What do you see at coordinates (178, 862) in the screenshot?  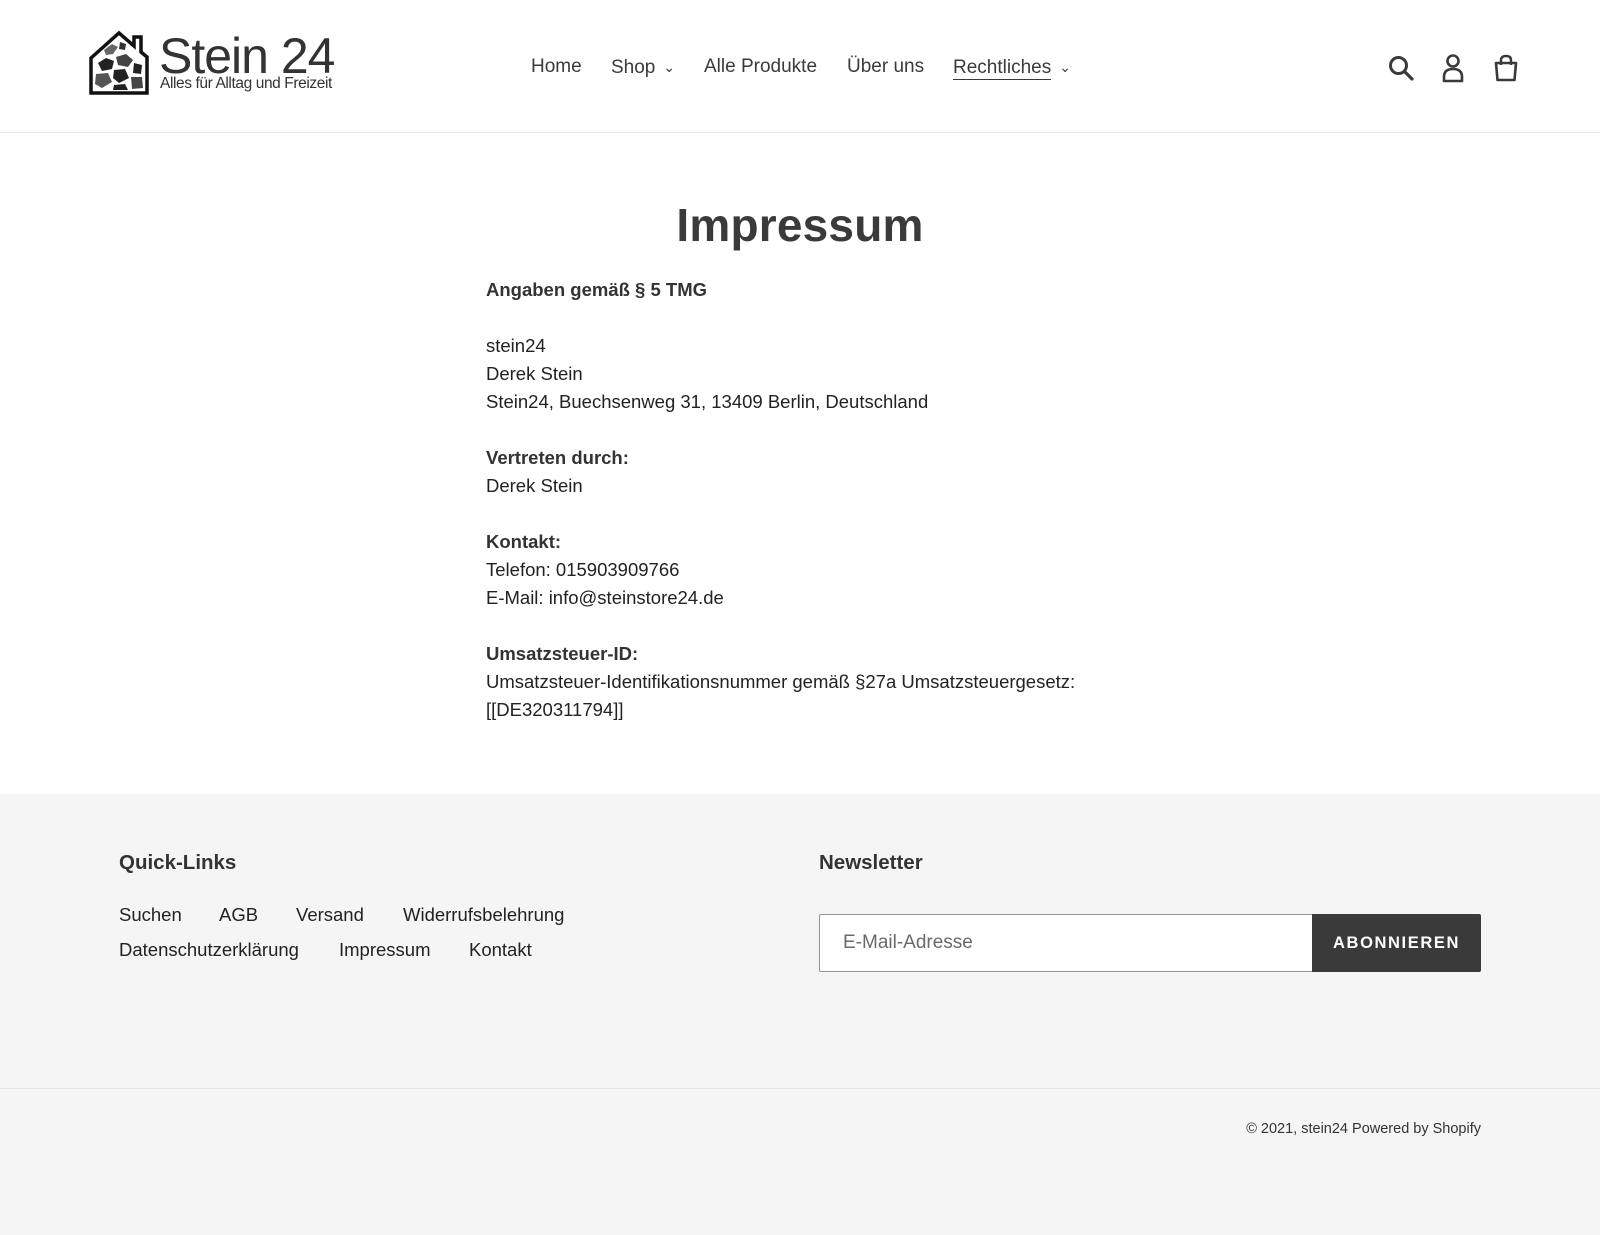 I see `quick-links-heading: Quick-Links` at bounding box center [178, 862].